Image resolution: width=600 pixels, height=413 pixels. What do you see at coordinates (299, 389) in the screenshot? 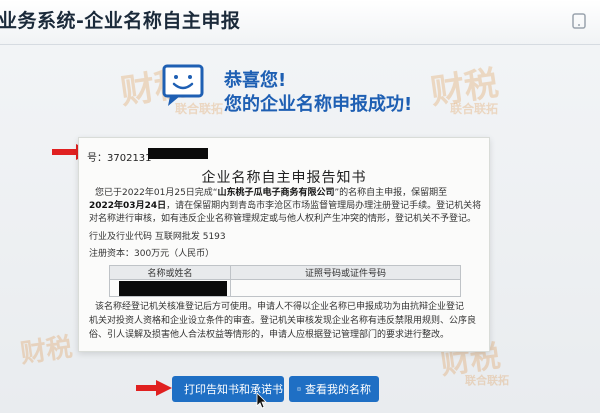
I see `document-icon` at bounding box center [299, 389].